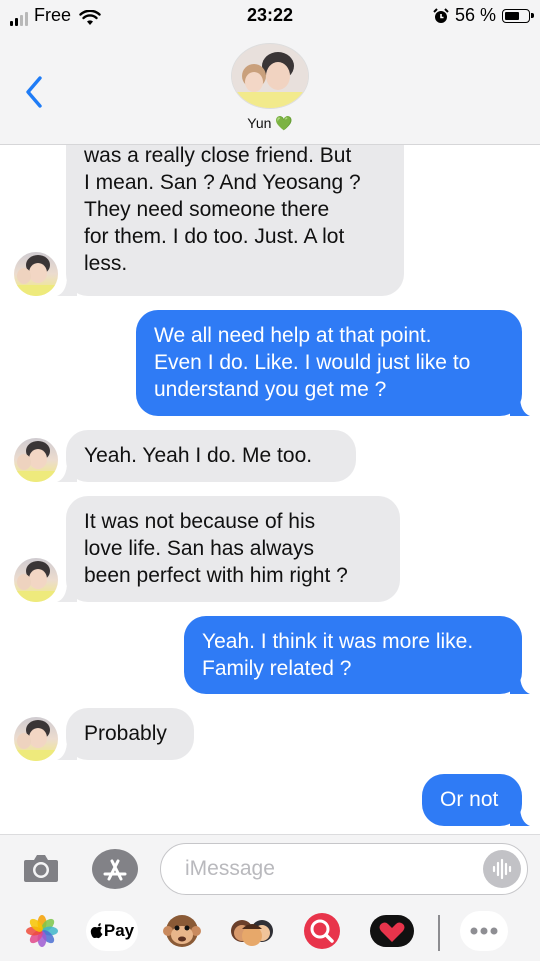 Image resolution: width=540 pixels, height=961 pixels. I want to click on animoji-app-icon, so click(182, 931).